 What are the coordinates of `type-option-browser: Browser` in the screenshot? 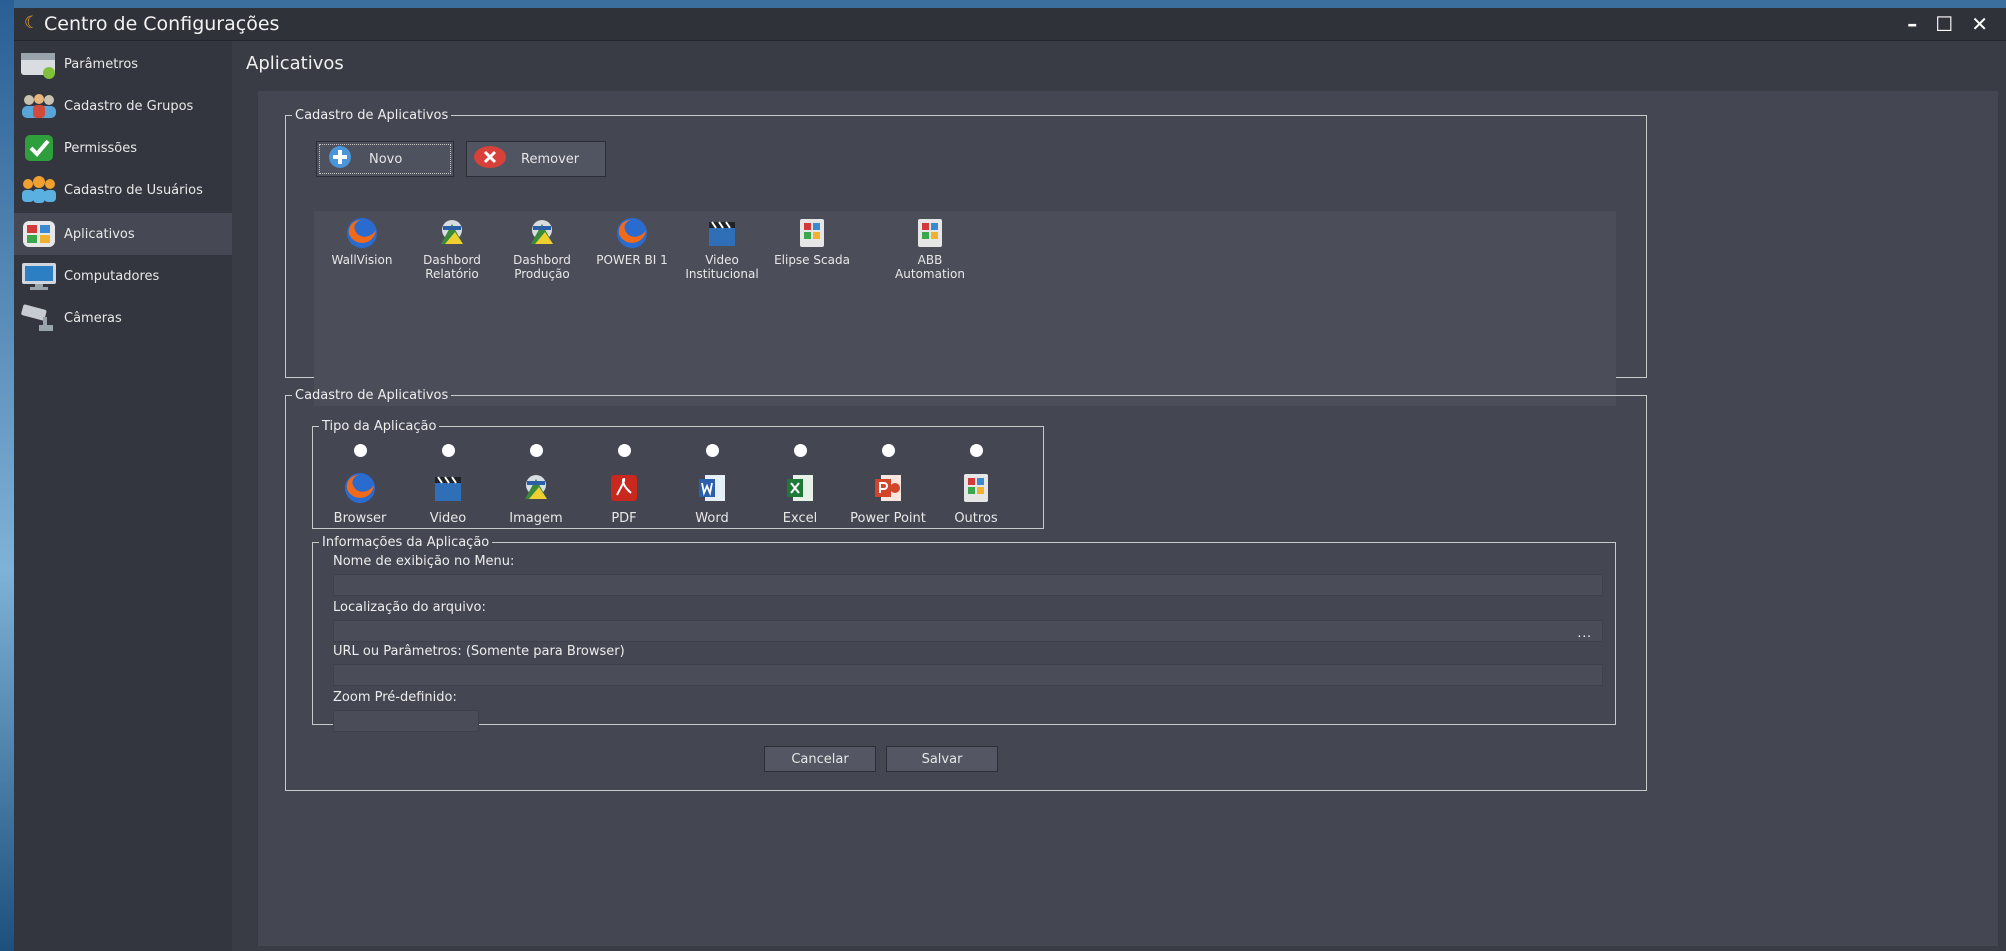 It's located at (360, 485).